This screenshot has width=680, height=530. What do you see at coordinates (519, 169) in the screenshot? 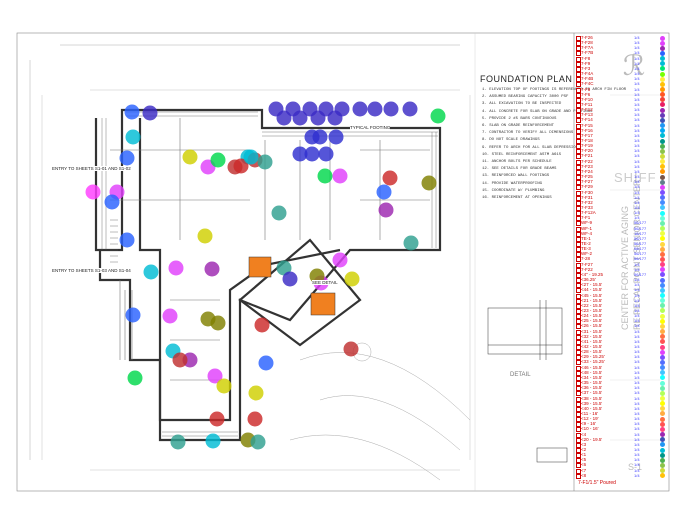
I see `general-note: 12. SEE DETAILS FOR GRADE BEAMS` at bounding box center [519, 169].